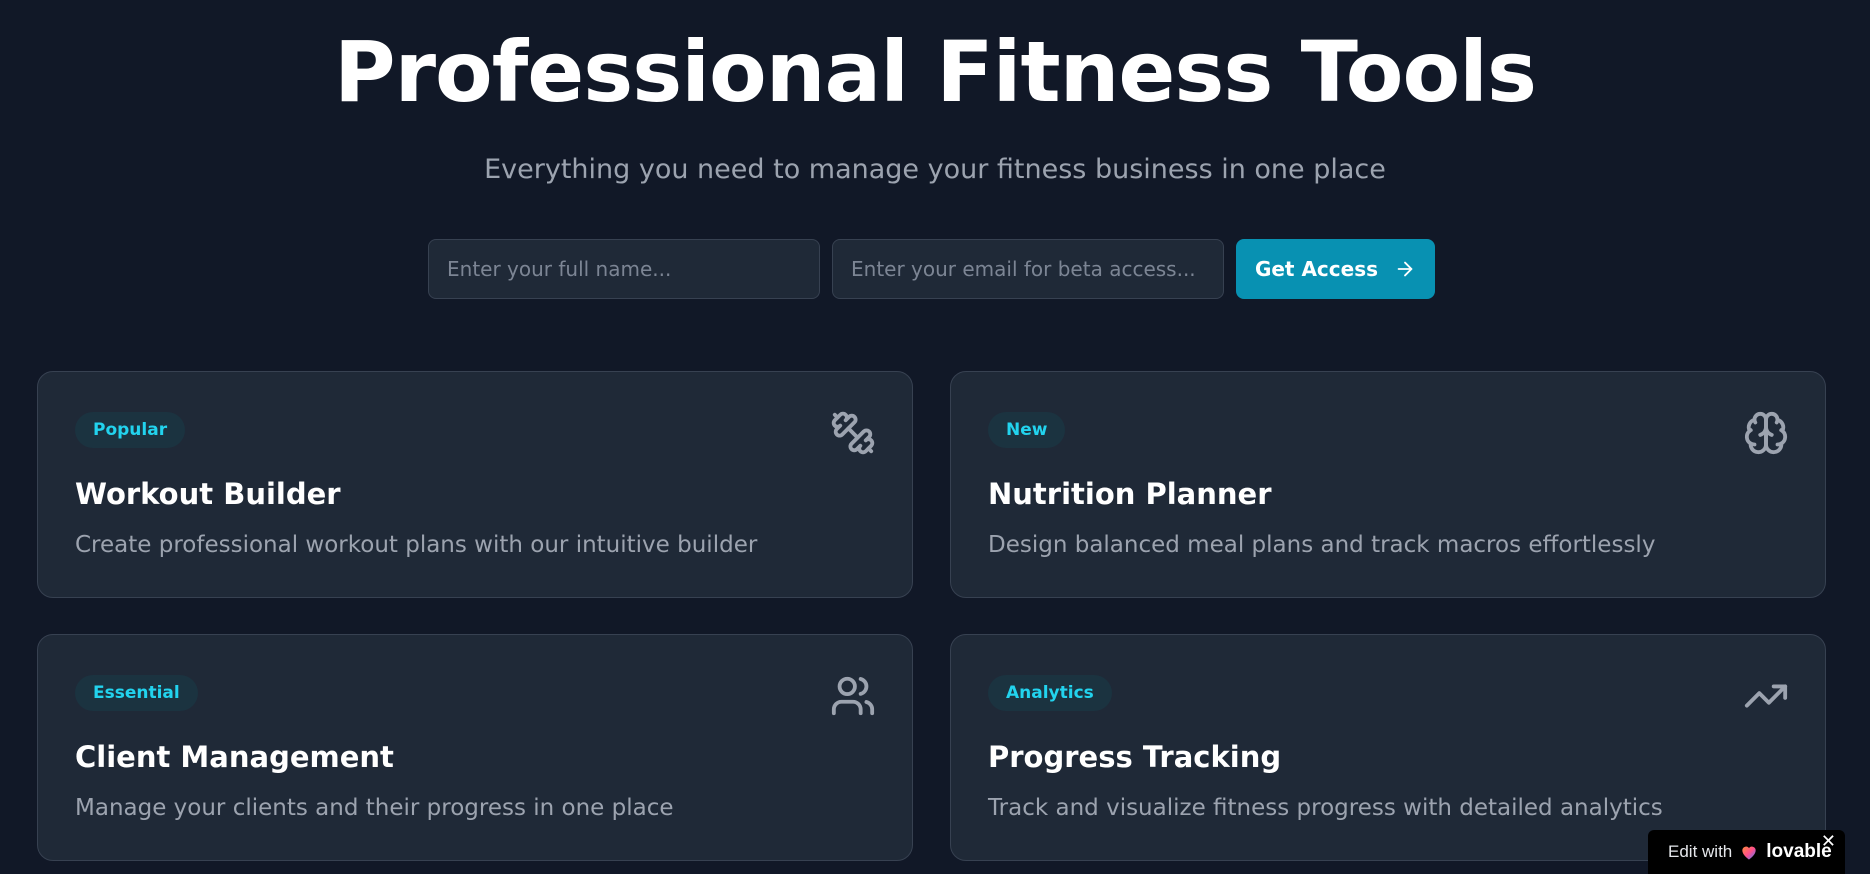 This screenshot has height=874, width=1870. I want to click on card-badge: Popular, so click(130, 430).